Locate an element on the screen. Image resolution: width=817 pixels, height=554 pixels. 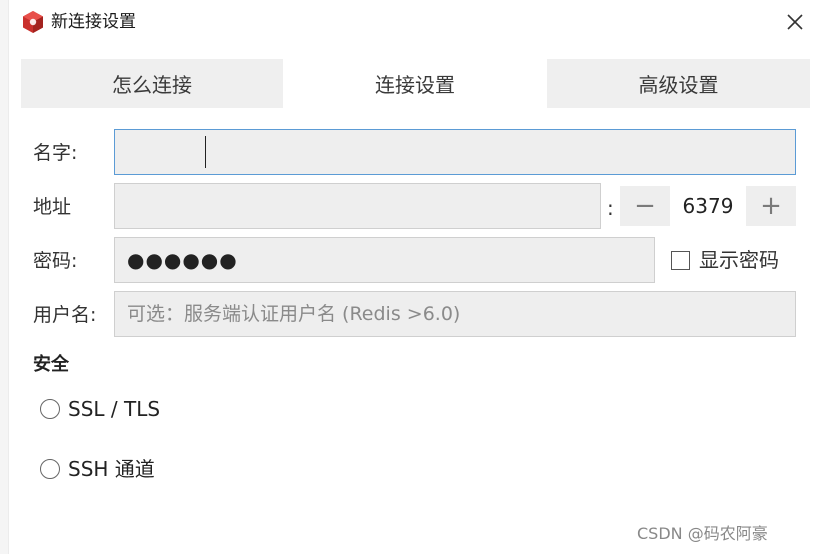
username-input: 可选：服务端认证用户名 (Redis >6.0) is located at coordinates (455, 314).